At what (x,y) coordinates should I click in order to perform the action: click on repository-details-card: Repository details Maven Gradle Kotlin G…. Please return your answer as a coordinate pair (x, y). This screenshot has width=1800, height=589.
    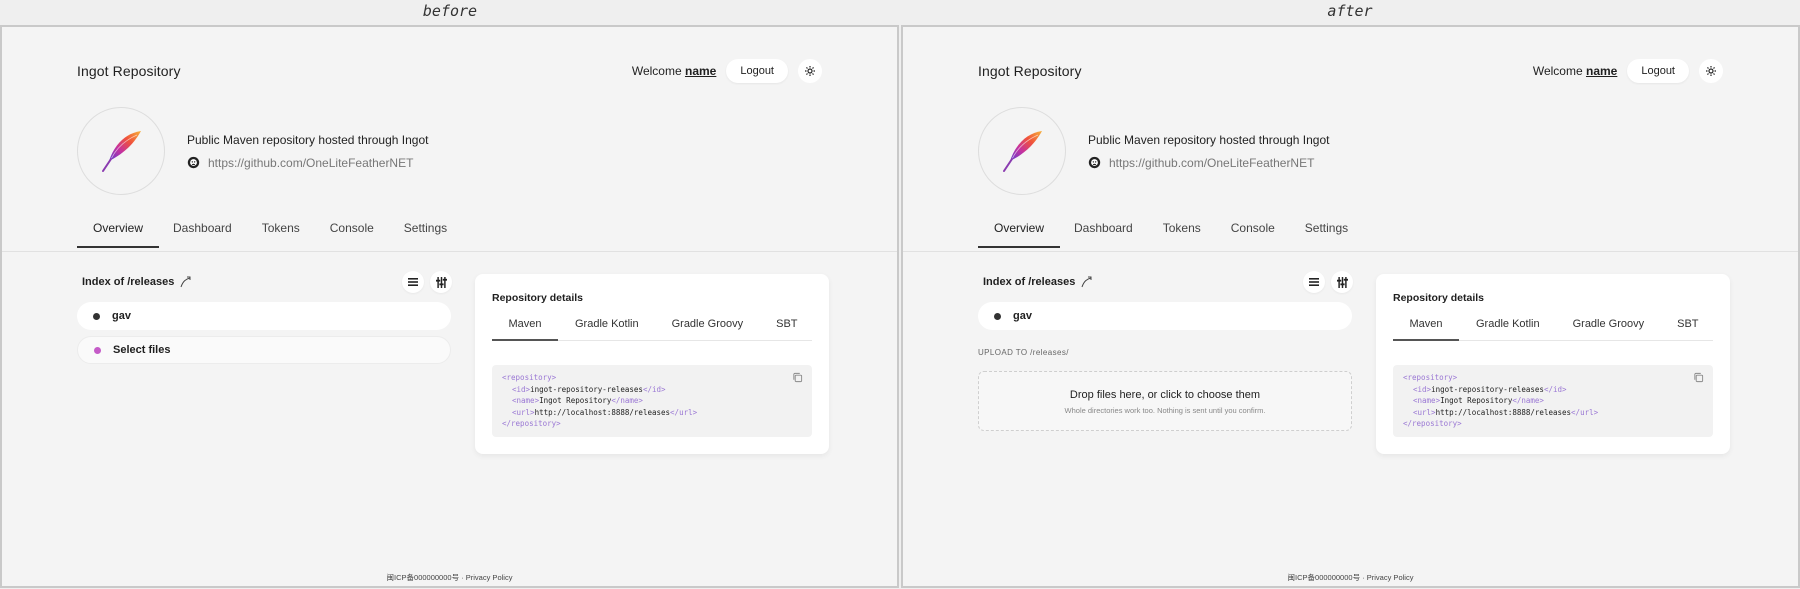
    Looking at the image, I should click on (652, 364).